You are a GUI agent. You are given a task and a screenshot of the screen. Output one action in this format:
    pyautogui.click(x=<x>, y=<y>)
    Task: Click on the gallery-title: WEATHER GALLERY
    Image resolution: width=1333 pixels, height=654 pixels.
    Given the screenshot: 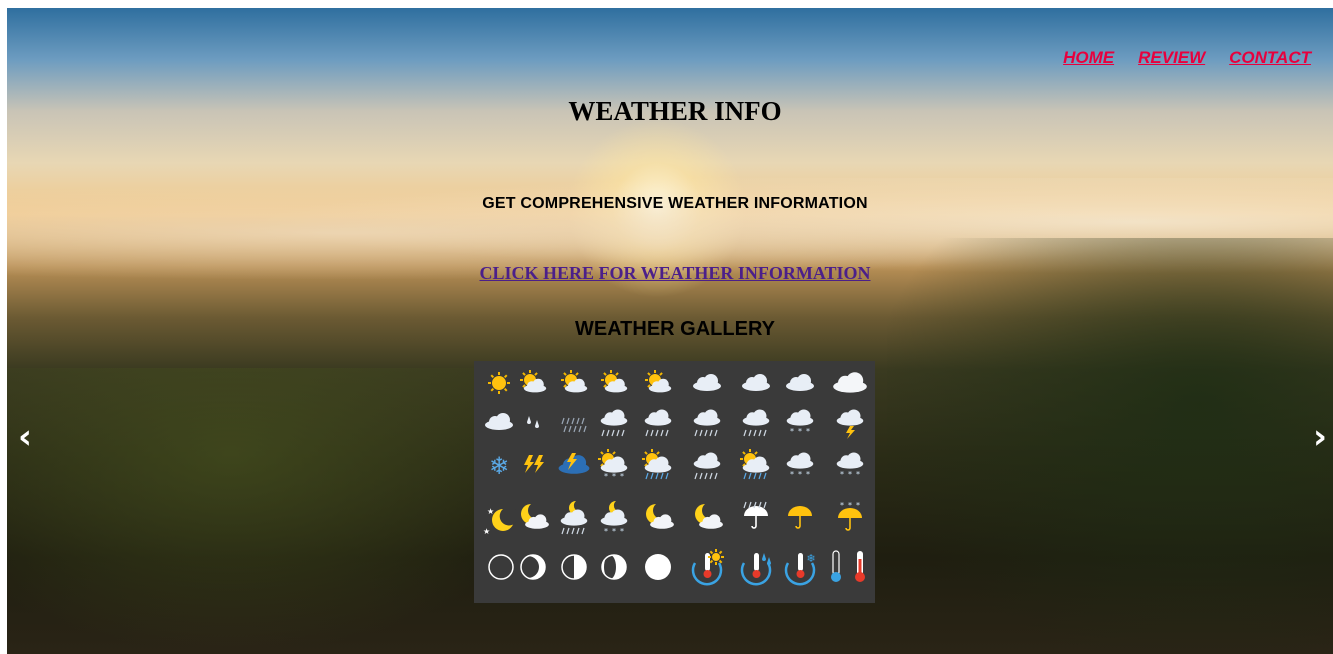 What is the action you would take?
    pyautogui.click(x=675, y=329)
    